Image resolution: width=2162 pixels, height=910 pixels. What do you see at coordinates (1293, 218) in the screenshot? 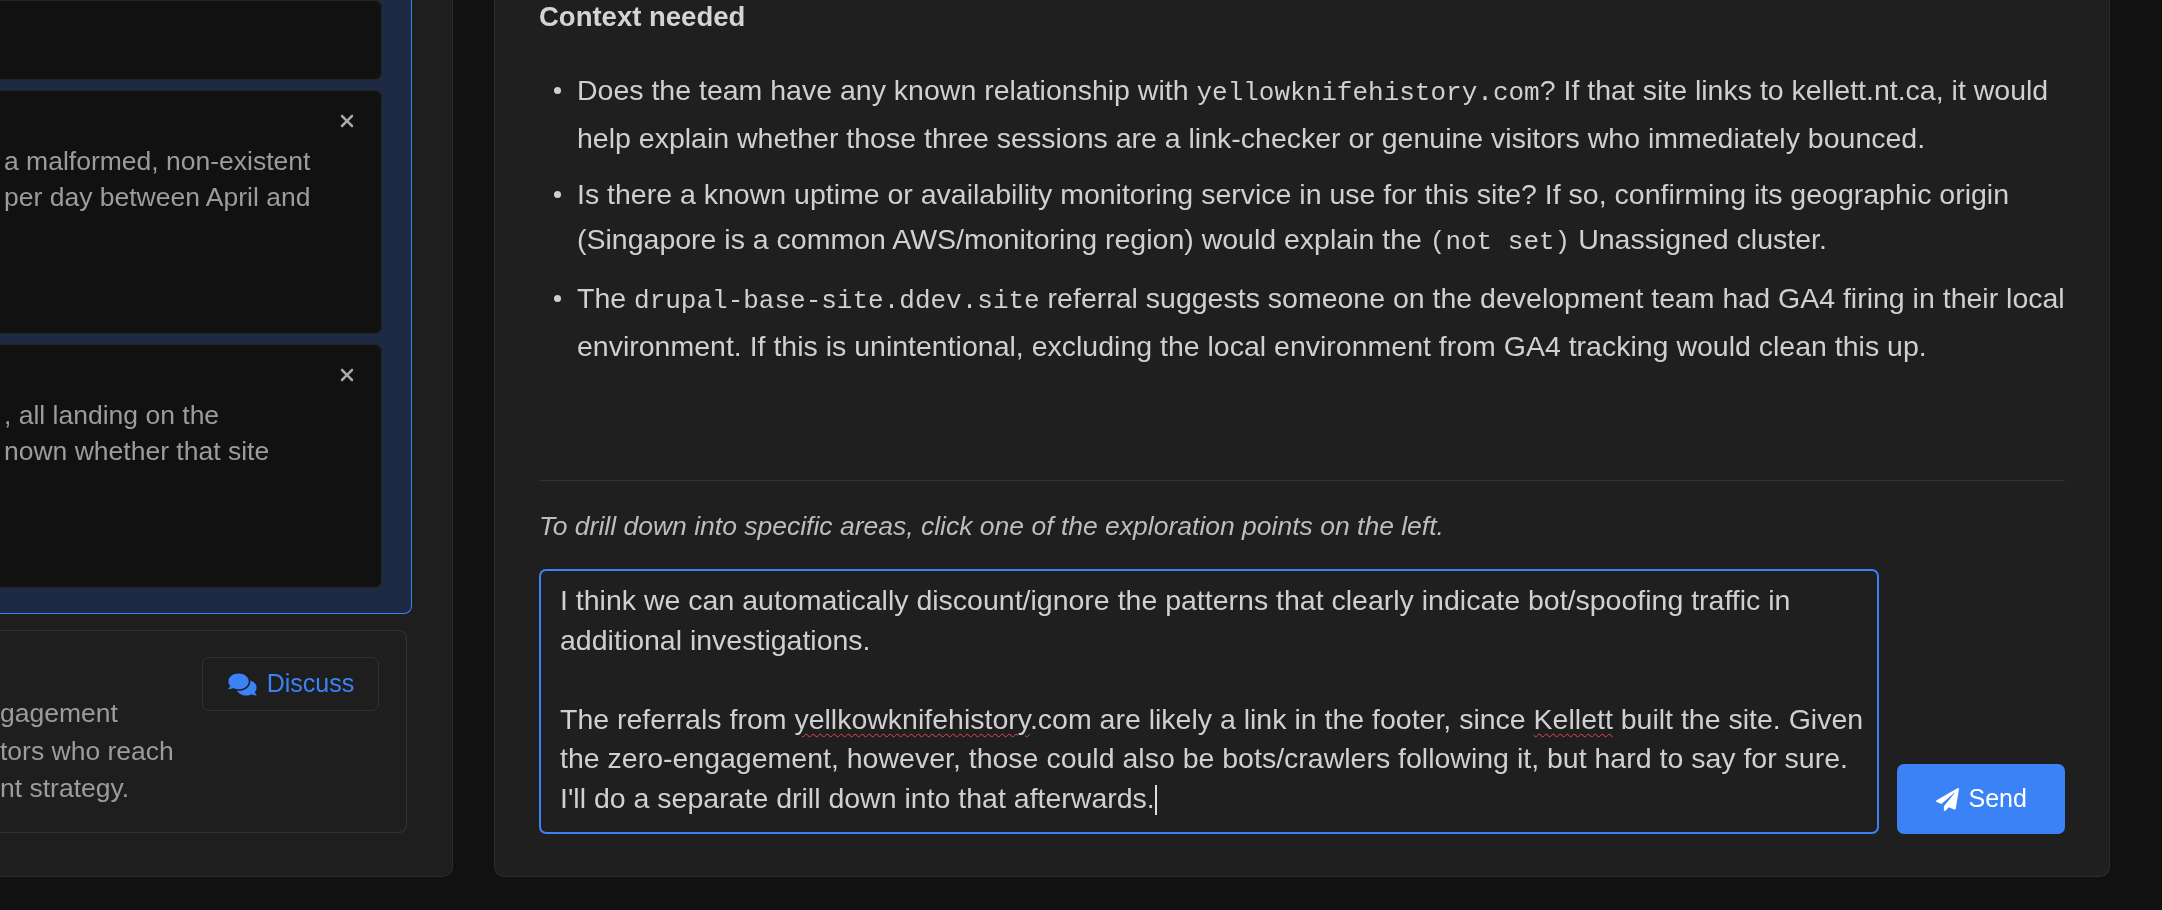
I see `bullet-text: Is there a known uptime or availability monitoring service in use for this site? If so, confirming its geographic origin (Singapore is a common AWS/monitoring region) would explain the (not set) Unassigned cluster.` at bounding box center [1293, 218].